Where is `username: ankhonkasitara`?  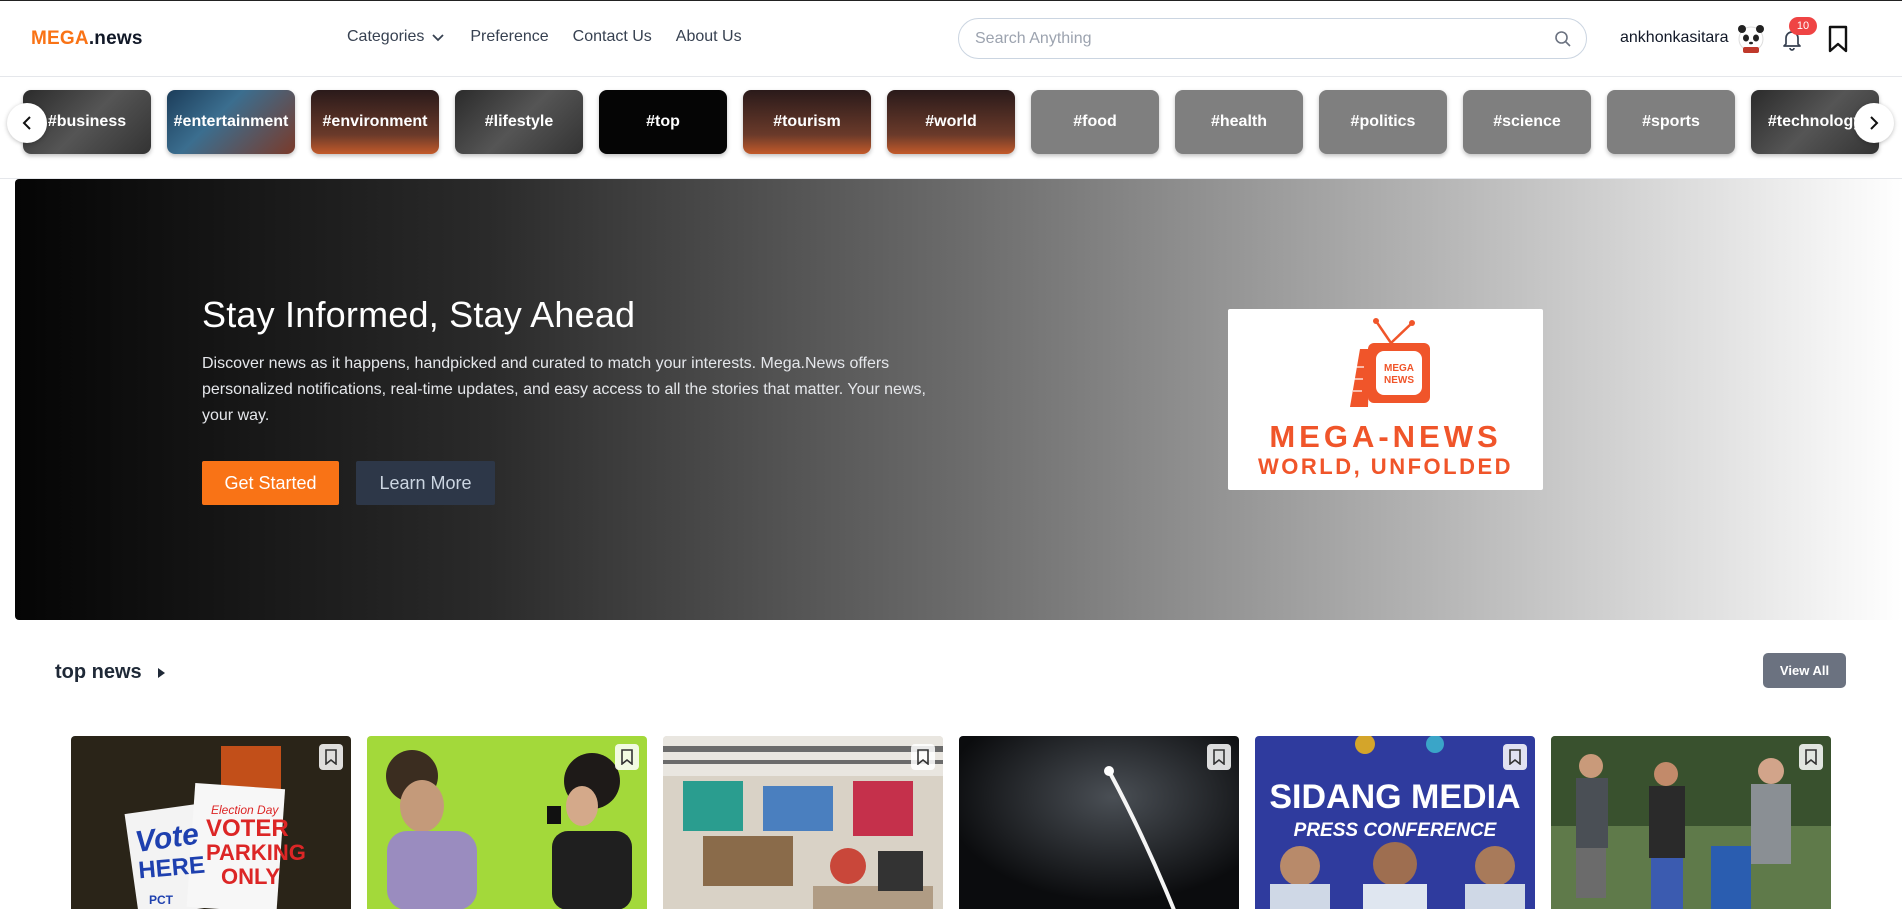 username: ankhonkasitara is located at coordinates (1674, 38).